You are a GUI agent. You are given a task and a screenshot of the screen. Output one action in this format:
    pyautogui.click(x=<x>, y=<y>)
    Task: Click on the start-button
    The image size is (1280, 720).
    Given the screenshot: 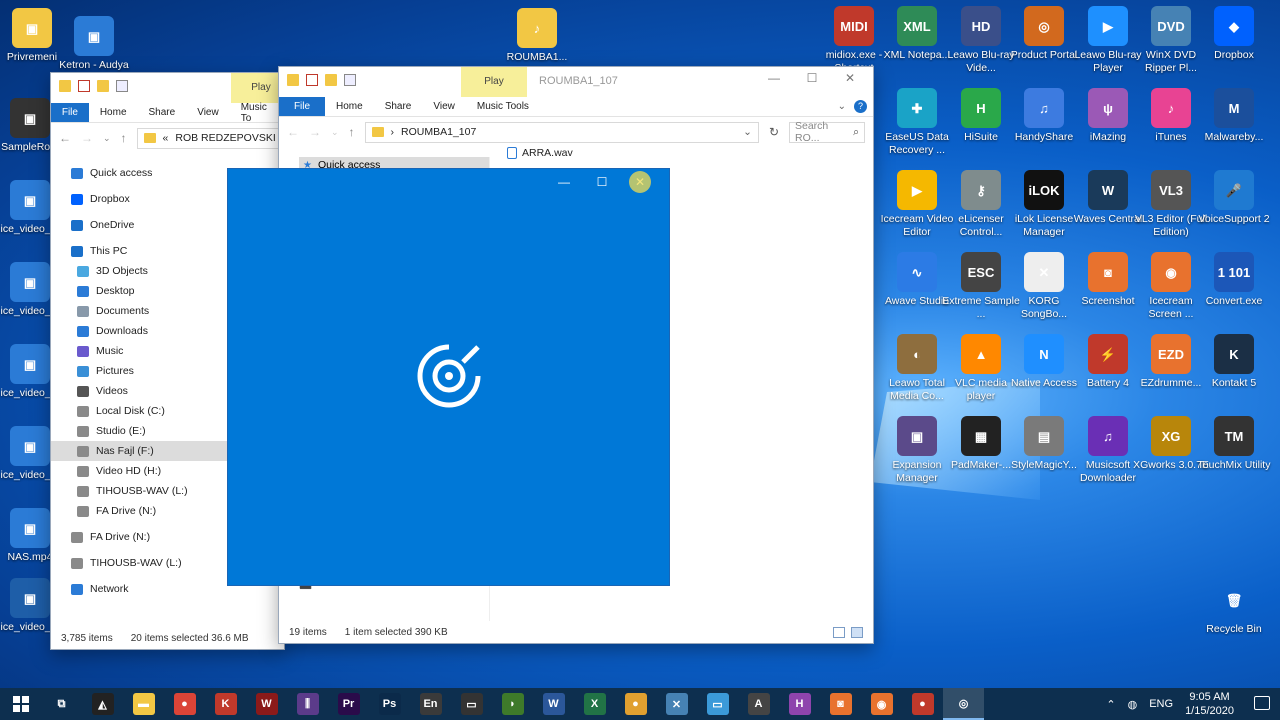 What is the action you would take?
    pyautogui.click(x=20, y=704)
    